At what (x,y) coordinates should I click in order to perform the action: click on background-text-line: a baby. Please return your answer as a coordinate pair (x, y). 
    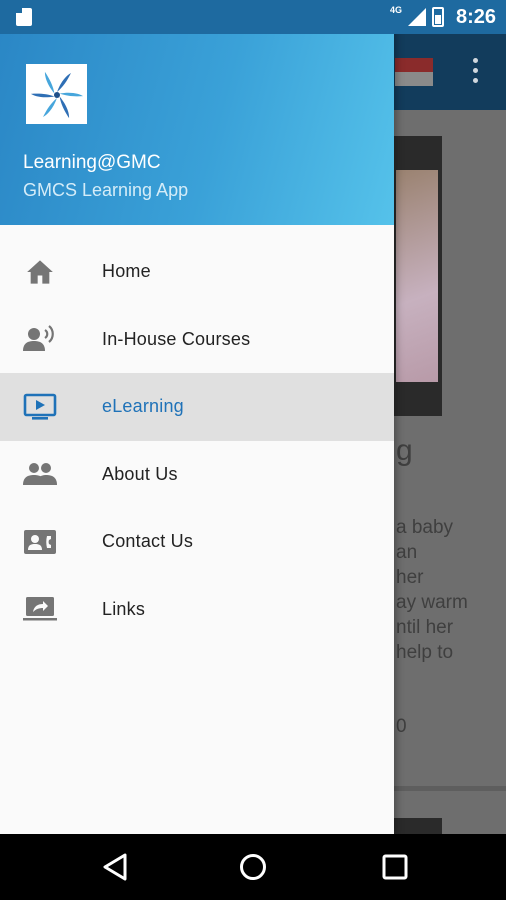
    Looking at the image, I should click on (425, 527).